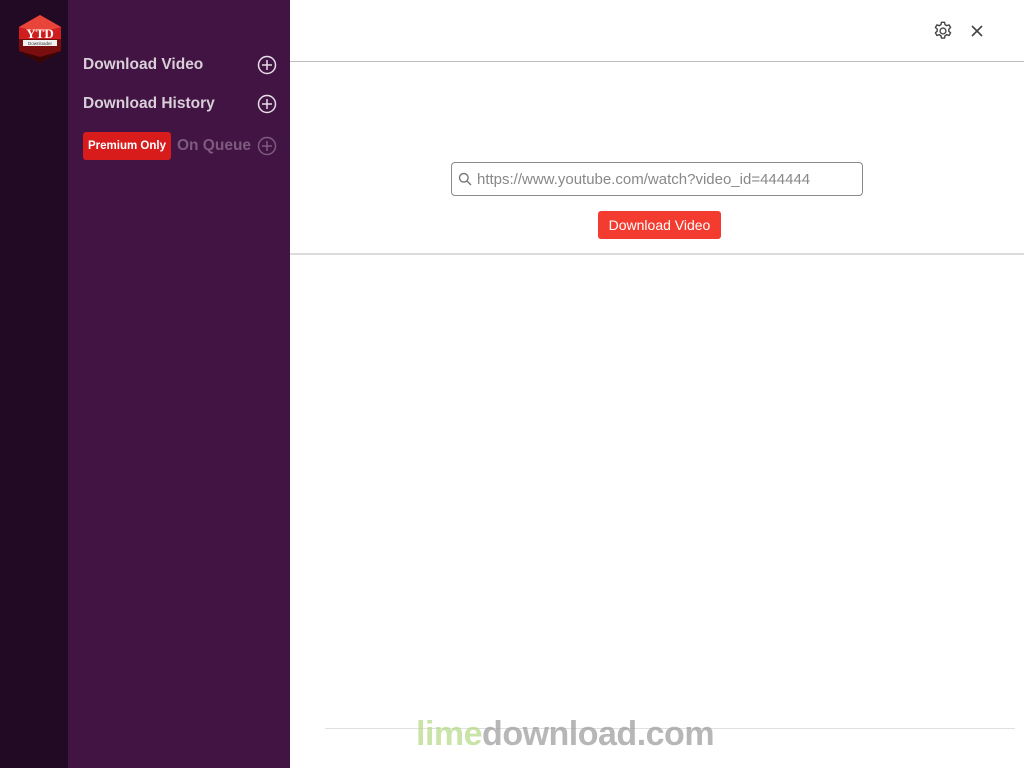 Image resolution: width=1024 pixels, height=768 pixels. I want to click on url-input-field, so click(657, 179).